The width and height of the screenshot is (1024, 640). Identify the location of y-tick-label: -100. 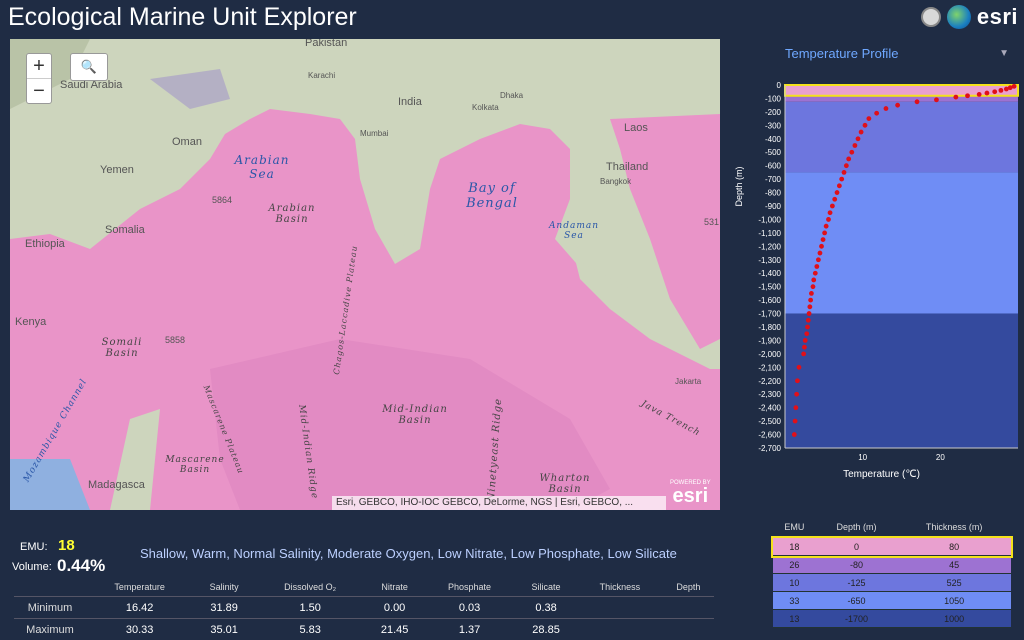
(773, 98).